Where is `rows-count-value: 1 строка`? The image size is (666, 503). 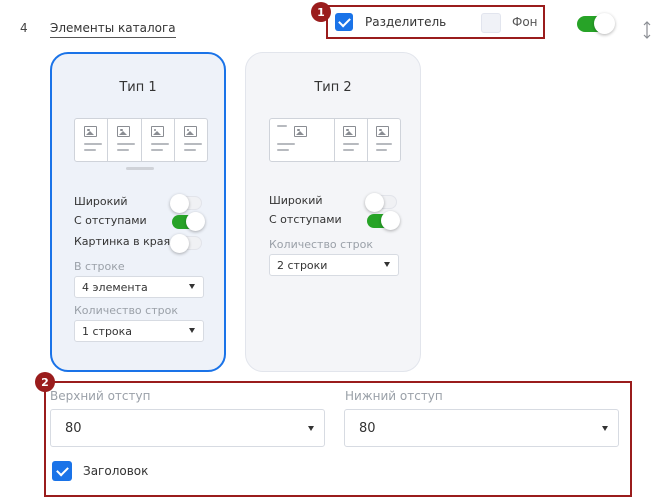
rows-count-value: 1 строка is located at coordinates (107, 331).